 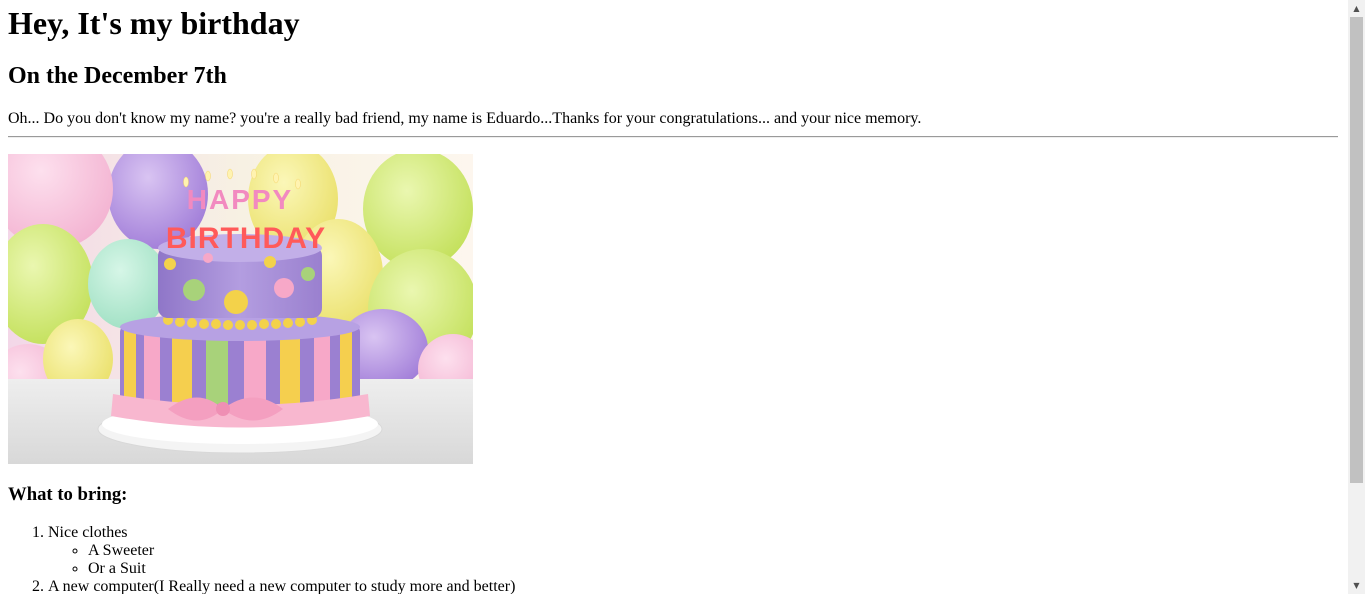 What do you see at coordinates (240, 199) in the screenshot?
I see `svg-text: HAPPY` at bounding box center [240, 199].